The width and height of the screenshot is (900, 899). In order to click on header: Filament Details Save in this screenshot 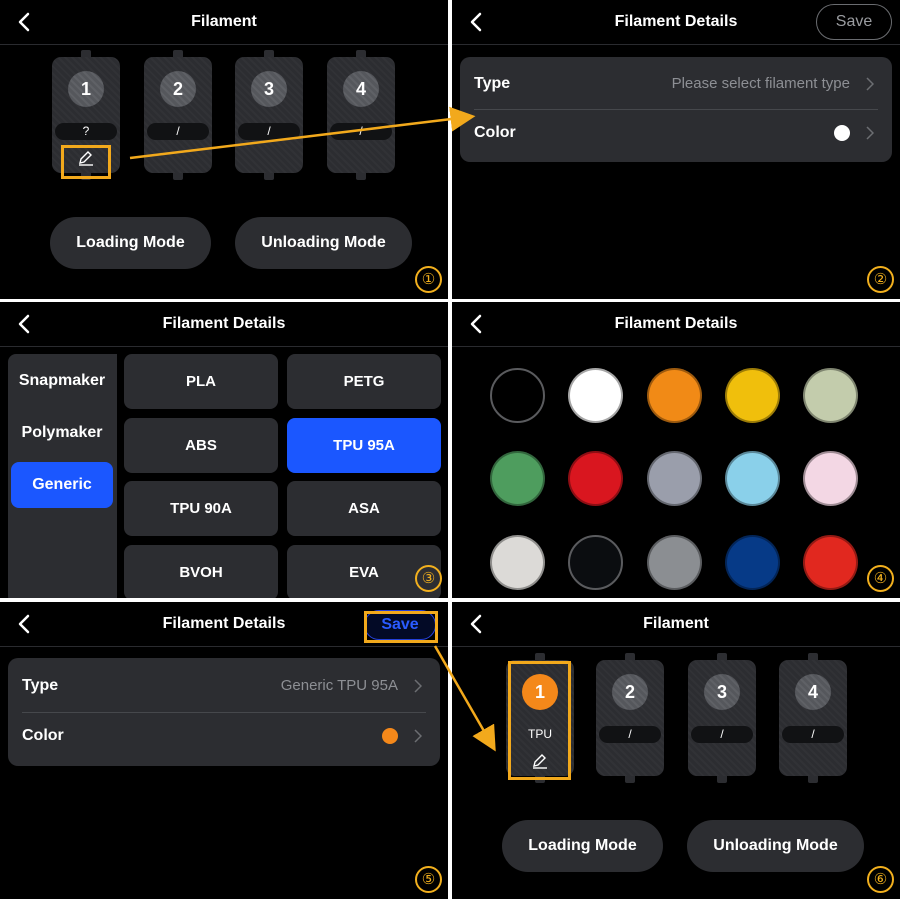, I will do `click(676, 22)`.